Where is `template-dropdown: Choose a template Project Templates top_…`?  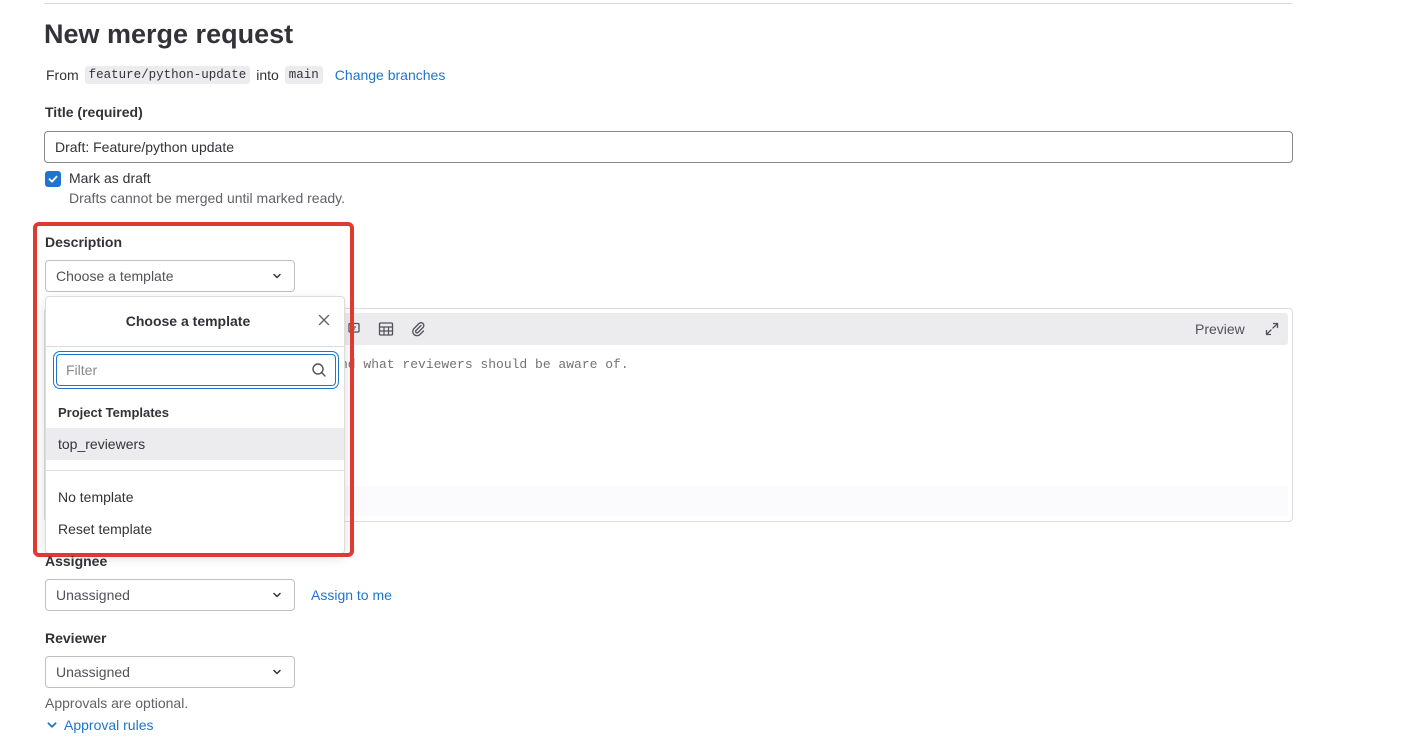 template-dropdown: Choose a template Project Templates top_… is located at coordinates (195, 425).